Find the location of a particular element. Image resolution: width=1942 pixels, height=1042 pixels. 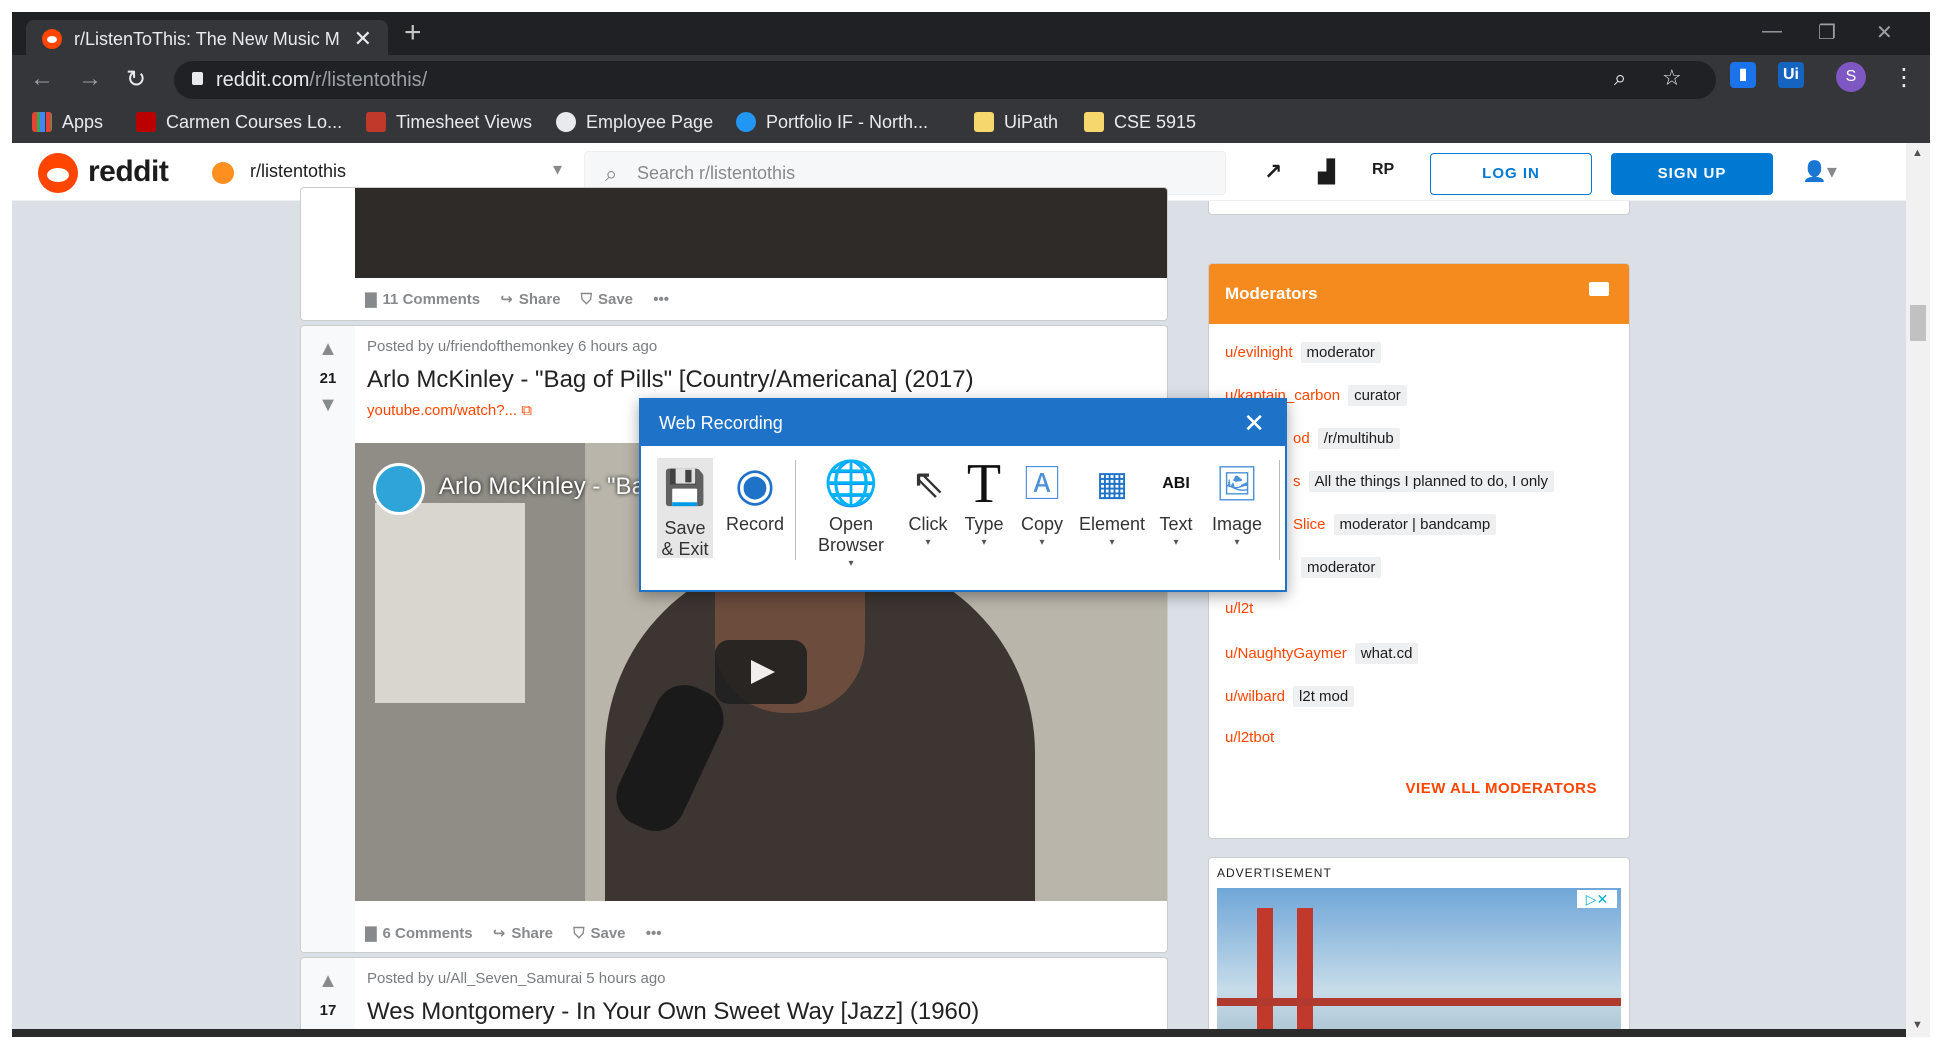

vote-column: ▲ 17 is located at coordinates (328, 997).